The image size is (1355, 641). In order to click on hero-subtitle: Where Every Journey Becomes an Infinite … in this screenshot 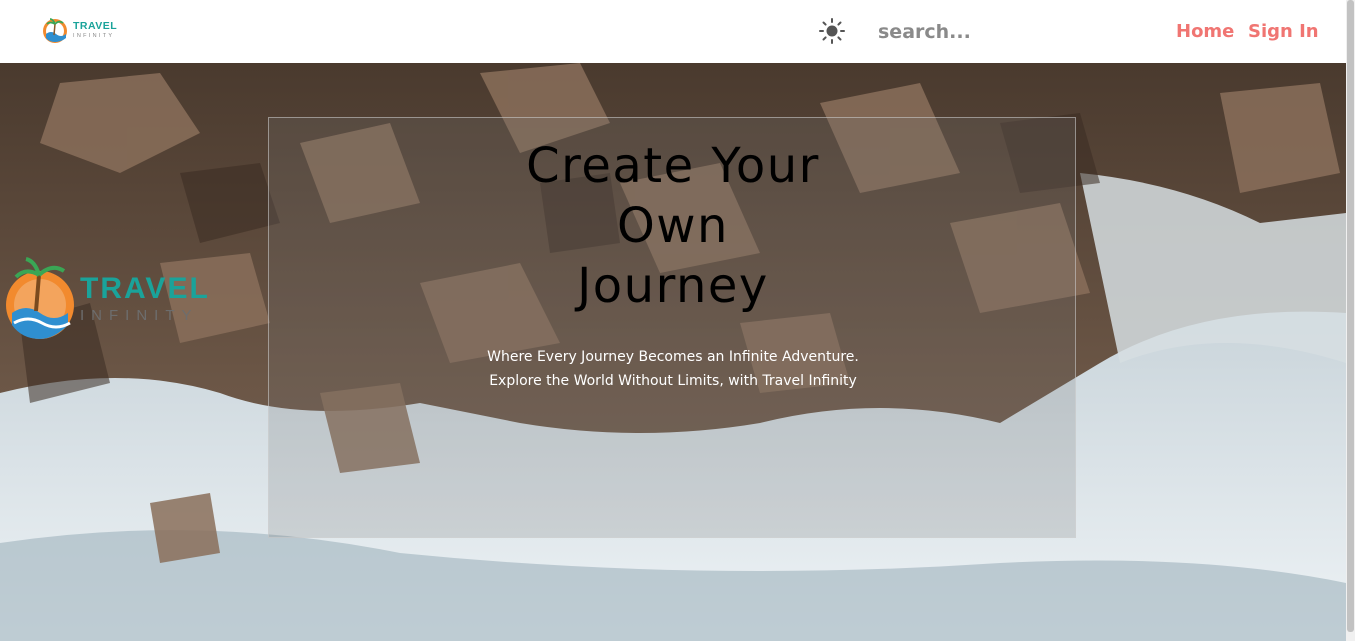, I will do `click(673, 369)`.